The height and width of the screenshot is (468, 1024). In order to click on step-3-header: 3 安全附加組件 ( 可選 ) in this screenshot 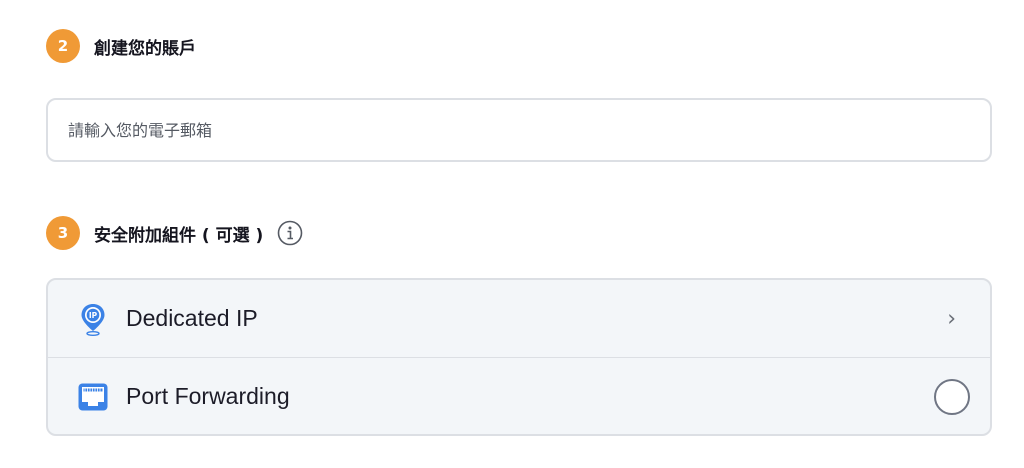, I will do `click(174, 233)`.